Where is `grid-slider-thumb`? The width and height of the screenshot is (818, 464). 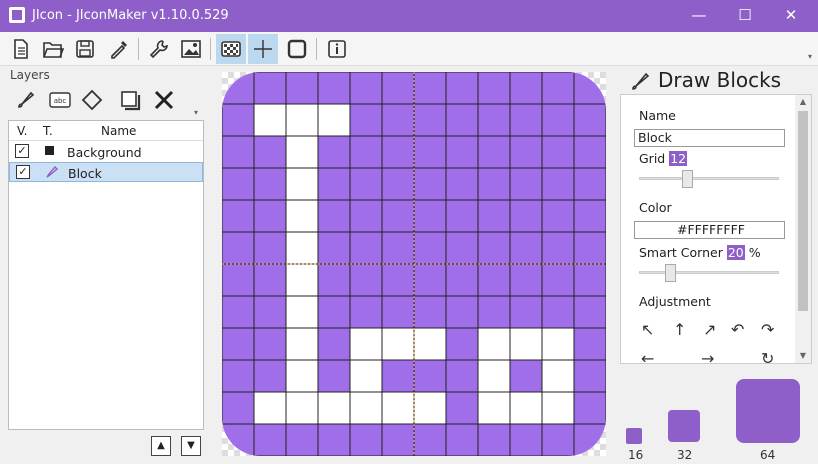
grid-slider-thumb is located at coordinates (687, 179).